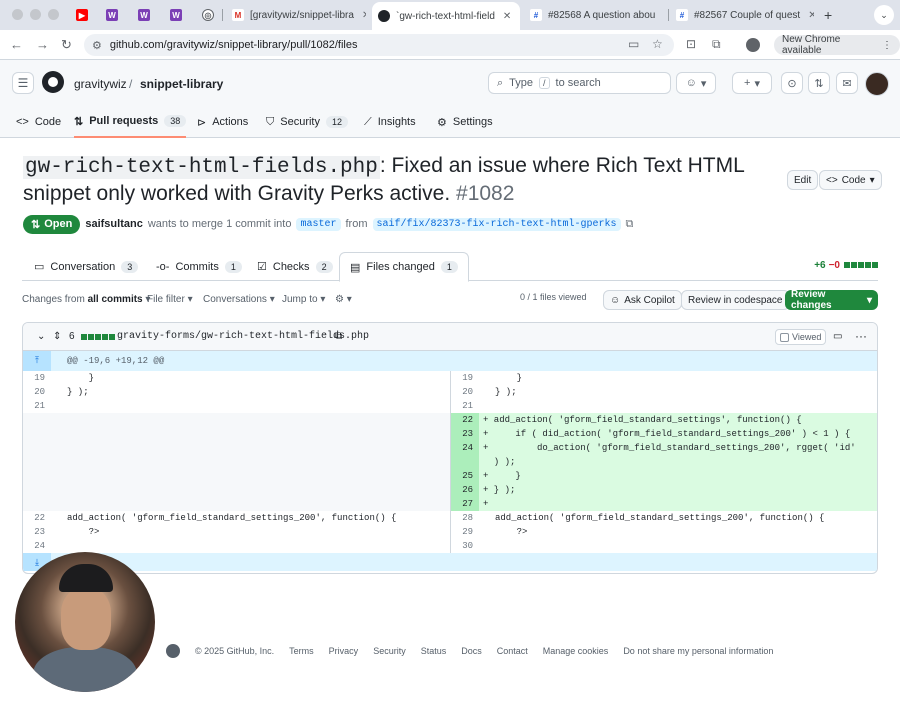 The image size is (900, 720). Describe the element at coordinates (512, 651) in the screenshot. I see `footer-link: Contact` at that location.